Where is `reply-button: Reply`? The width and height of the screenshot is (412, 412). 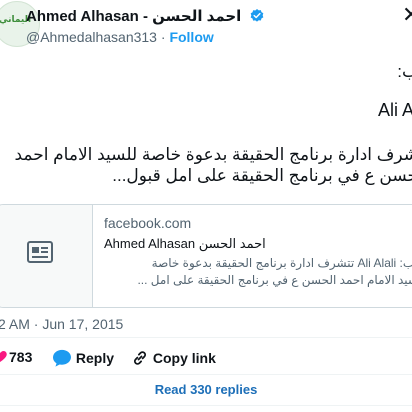 reply-button: Reply is located at coordinates (83, 358).